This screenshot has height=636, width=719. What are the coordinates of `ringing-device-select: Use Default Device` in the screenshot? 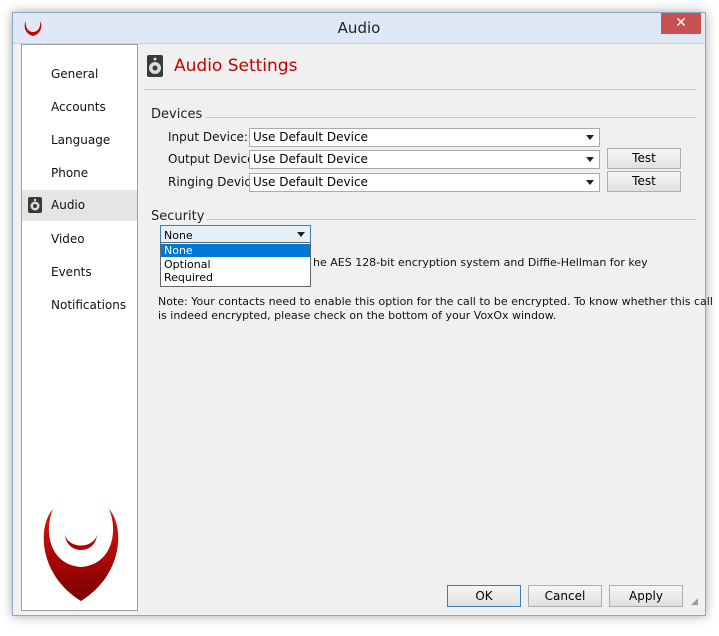 It's located at (424, 182).